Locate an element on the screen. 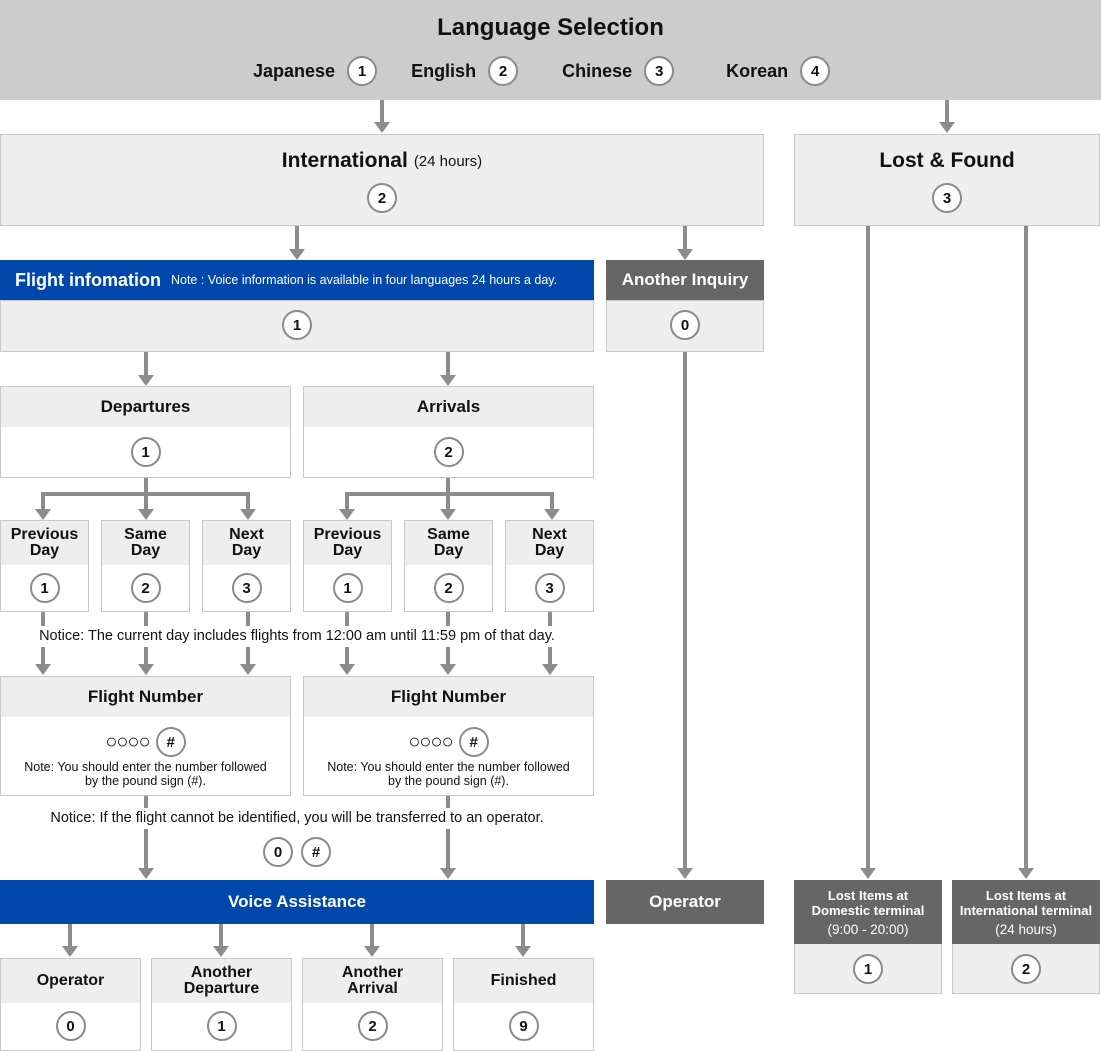 This screenshot has width=1101, height=1051. day-key-wrap: 3 is located at coordinates (246, 588).